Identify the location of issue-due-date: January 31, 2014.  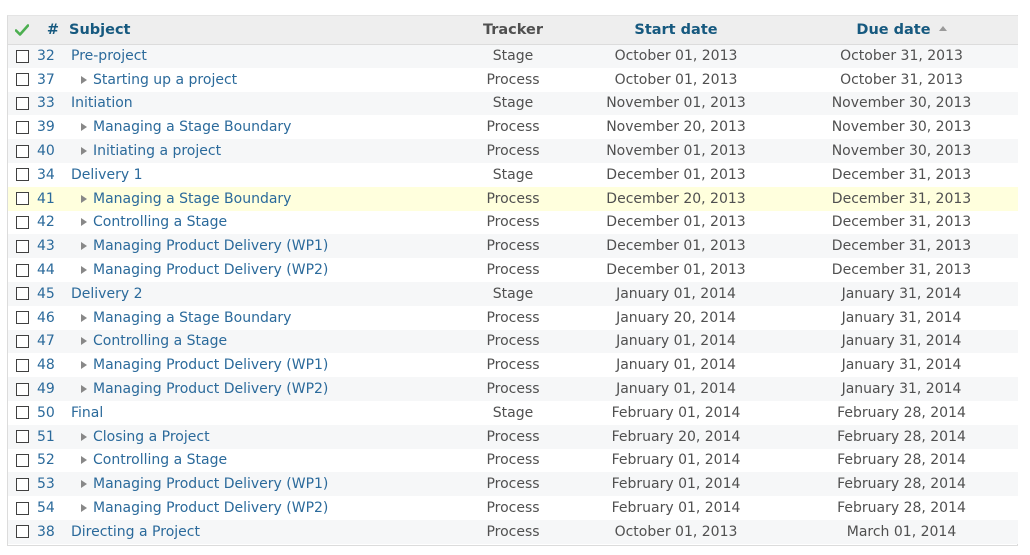
(901, 317).